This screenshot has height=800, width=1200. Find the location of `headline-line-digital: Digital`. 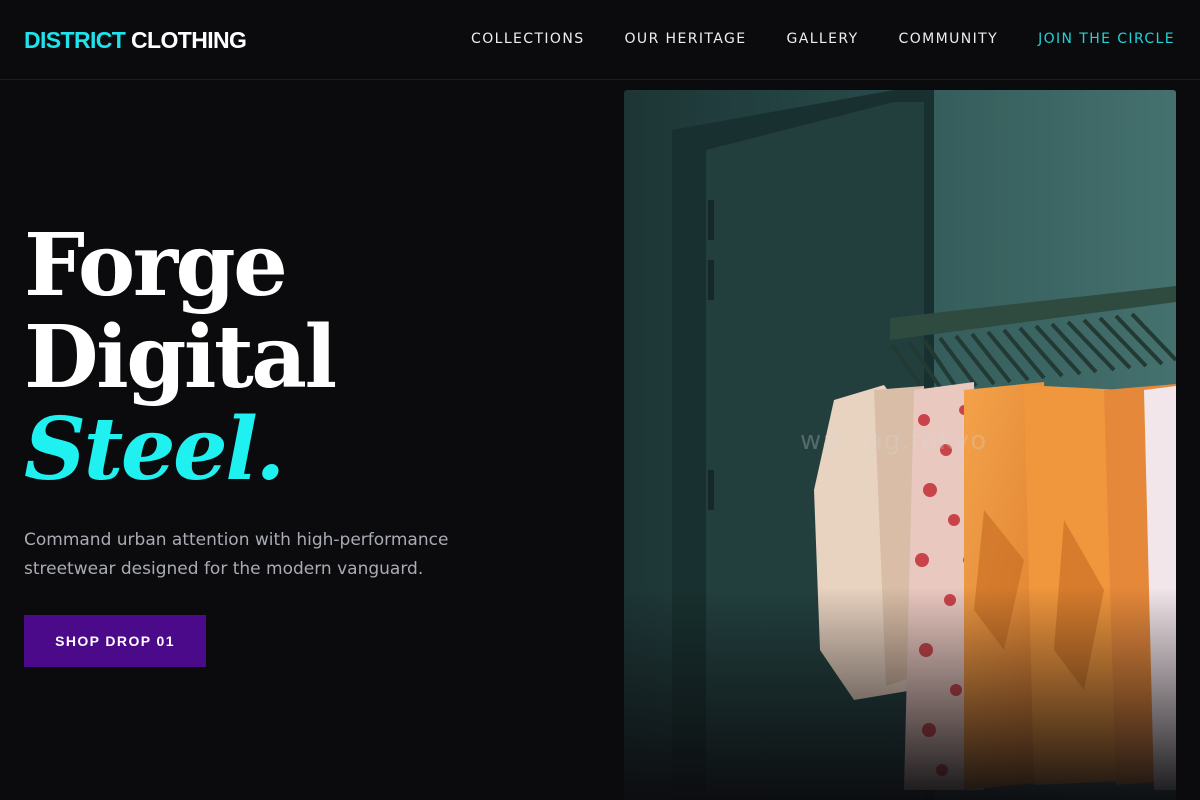

headline-line-digital: Digital is located at coordinates (180, 357).